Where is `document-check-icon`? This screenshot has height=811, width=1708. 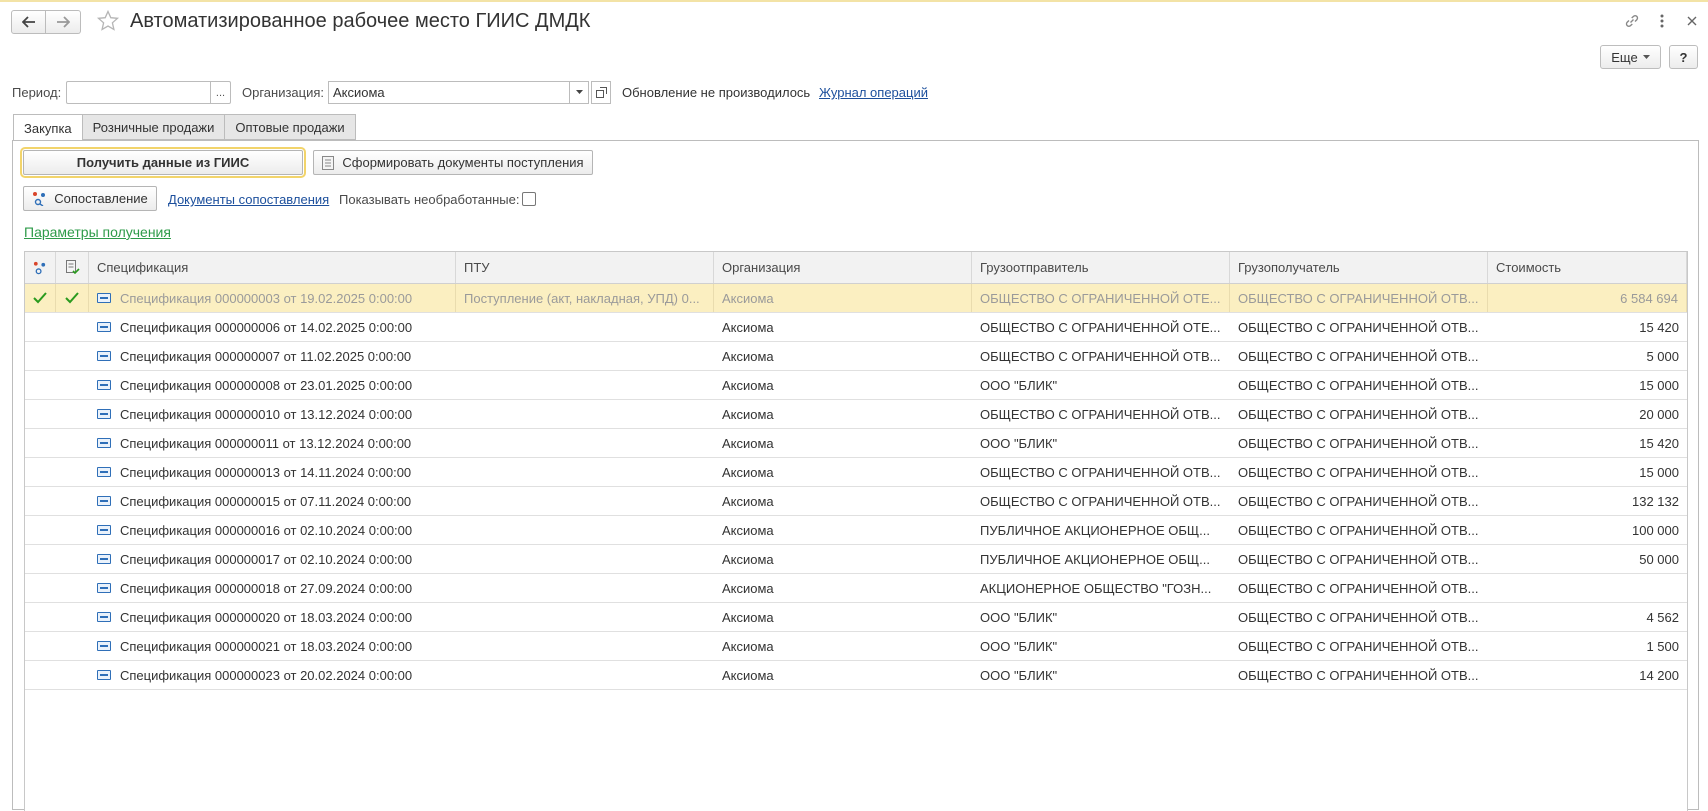
document-check-icon is located at coordinates (72, 267).